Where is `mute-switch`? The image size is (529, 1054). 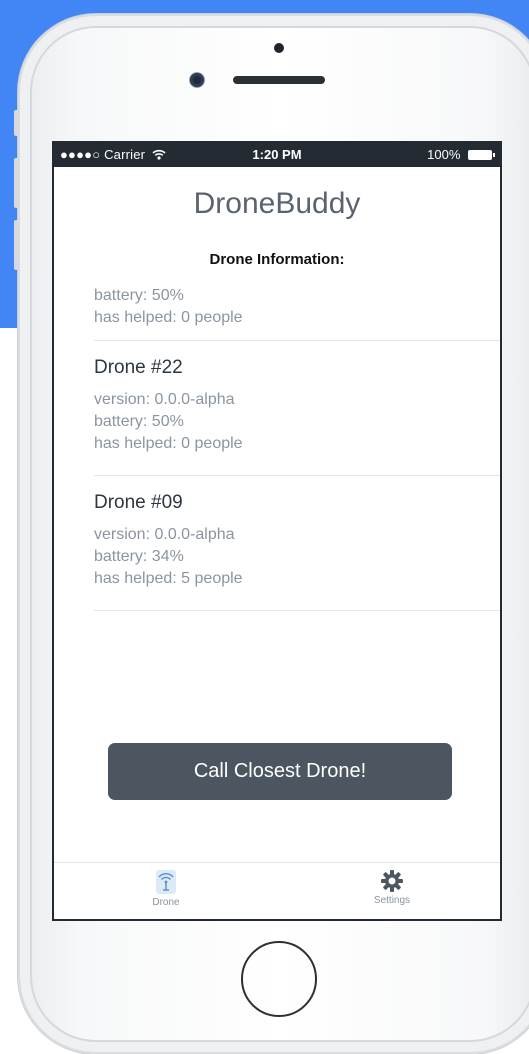 mute-switch is located at coordinates (16, 123).